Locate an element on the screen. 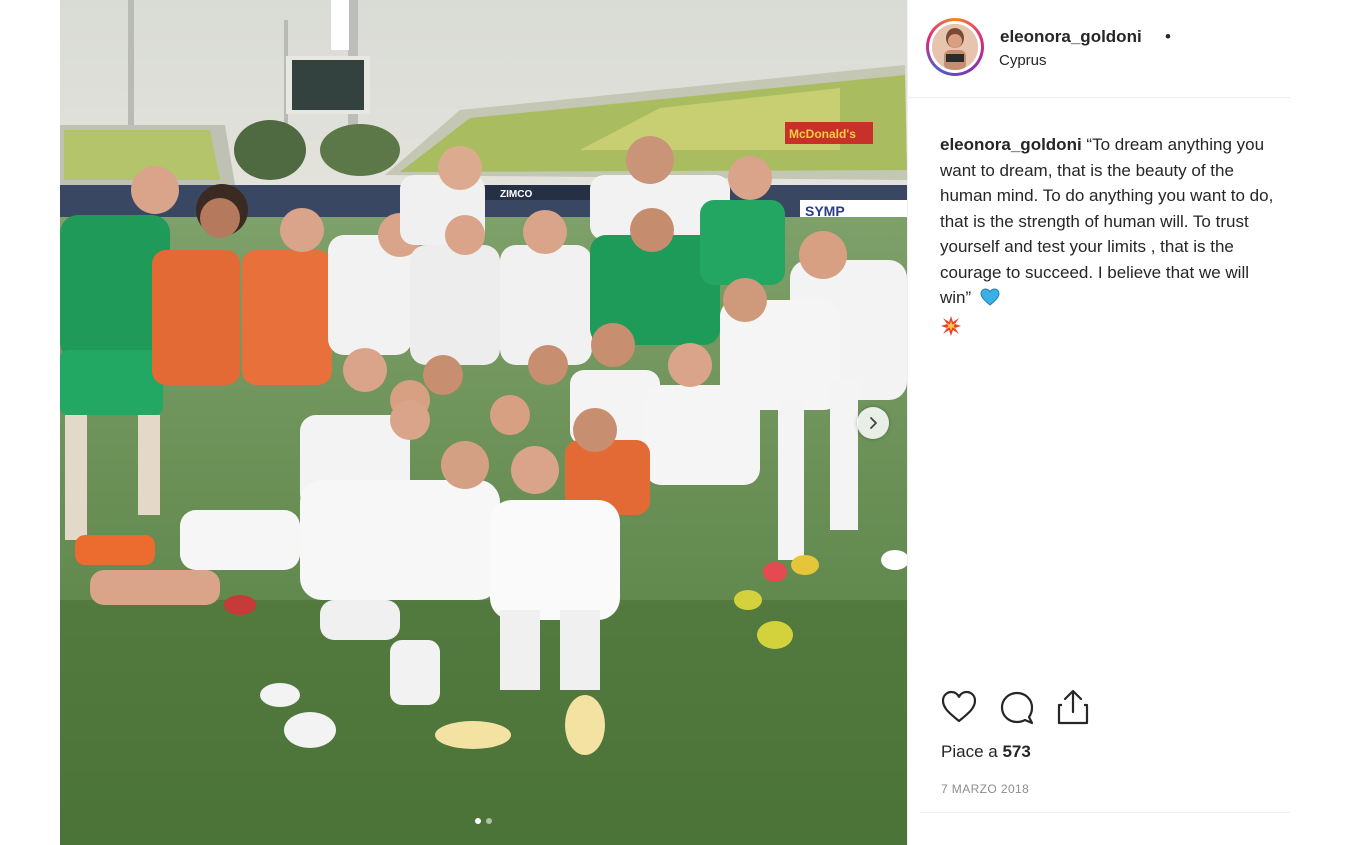 The image size is (1350, 845). ad-board-text: ZIMCO is located at coordinates (516, 194).